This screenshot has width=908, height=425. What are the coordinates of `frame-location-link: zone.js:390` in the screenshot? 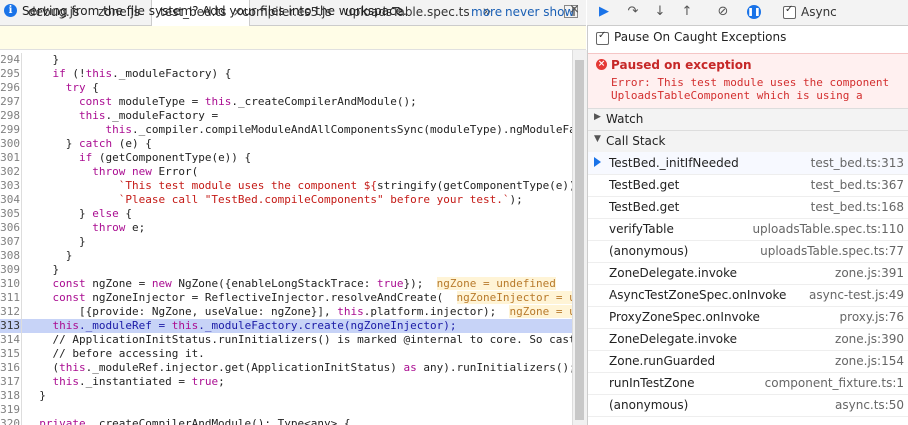 It's located at (869, 339).